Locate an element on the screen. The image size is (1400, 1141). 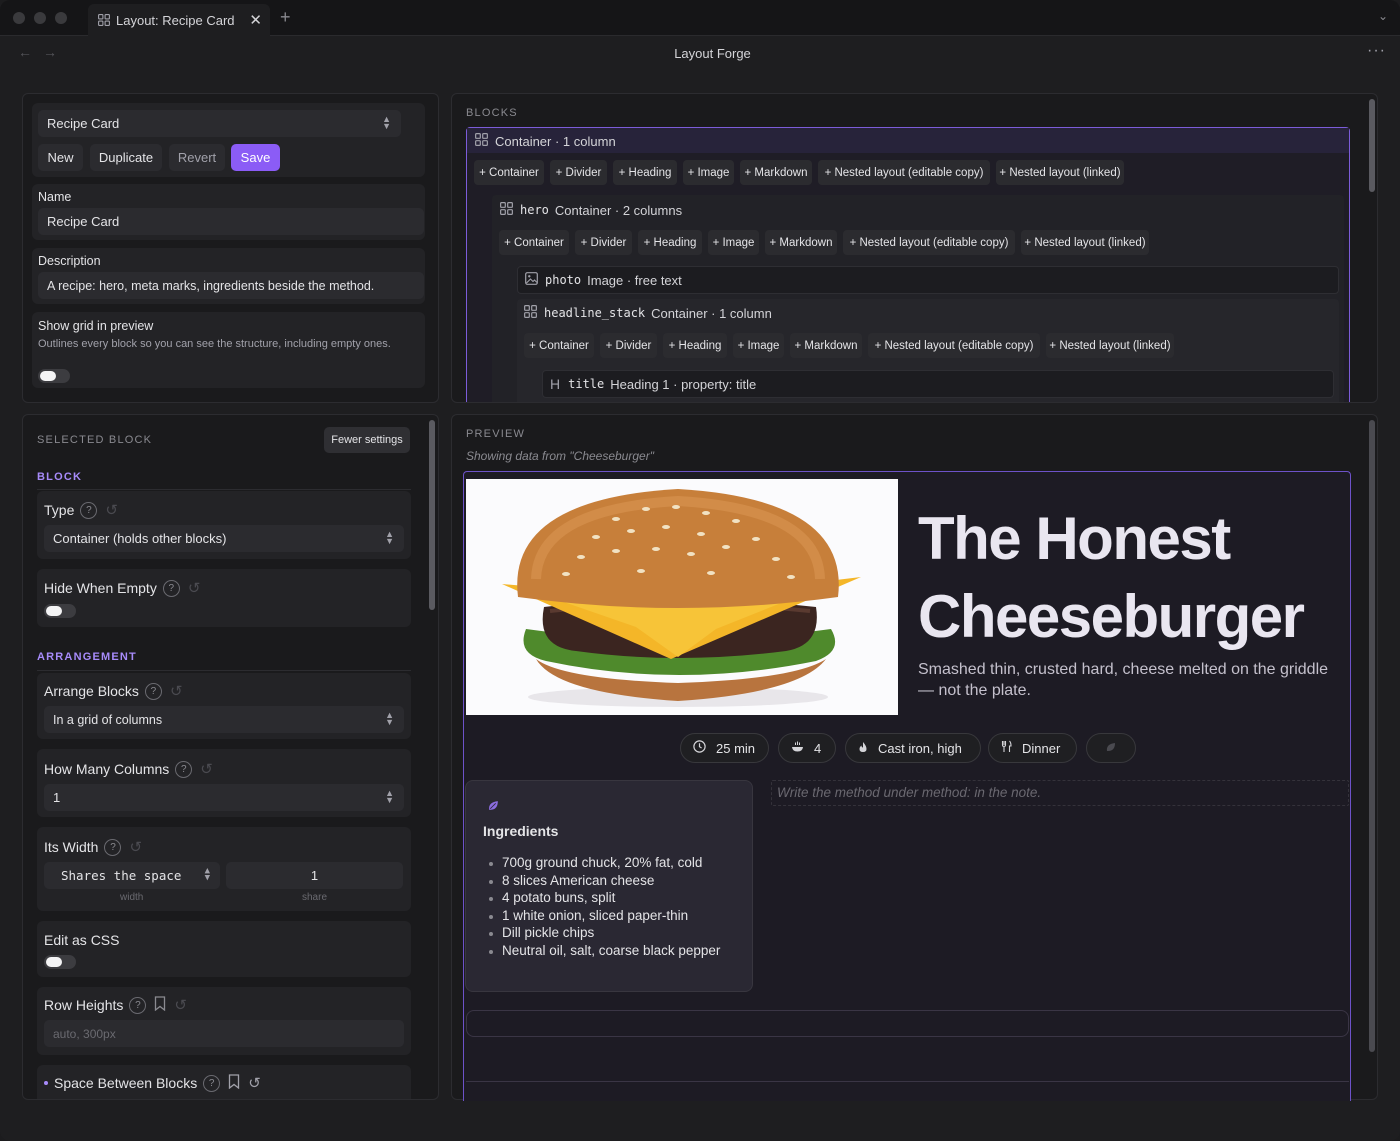
photo-node-name: photo is located at coordinates (563, 280).